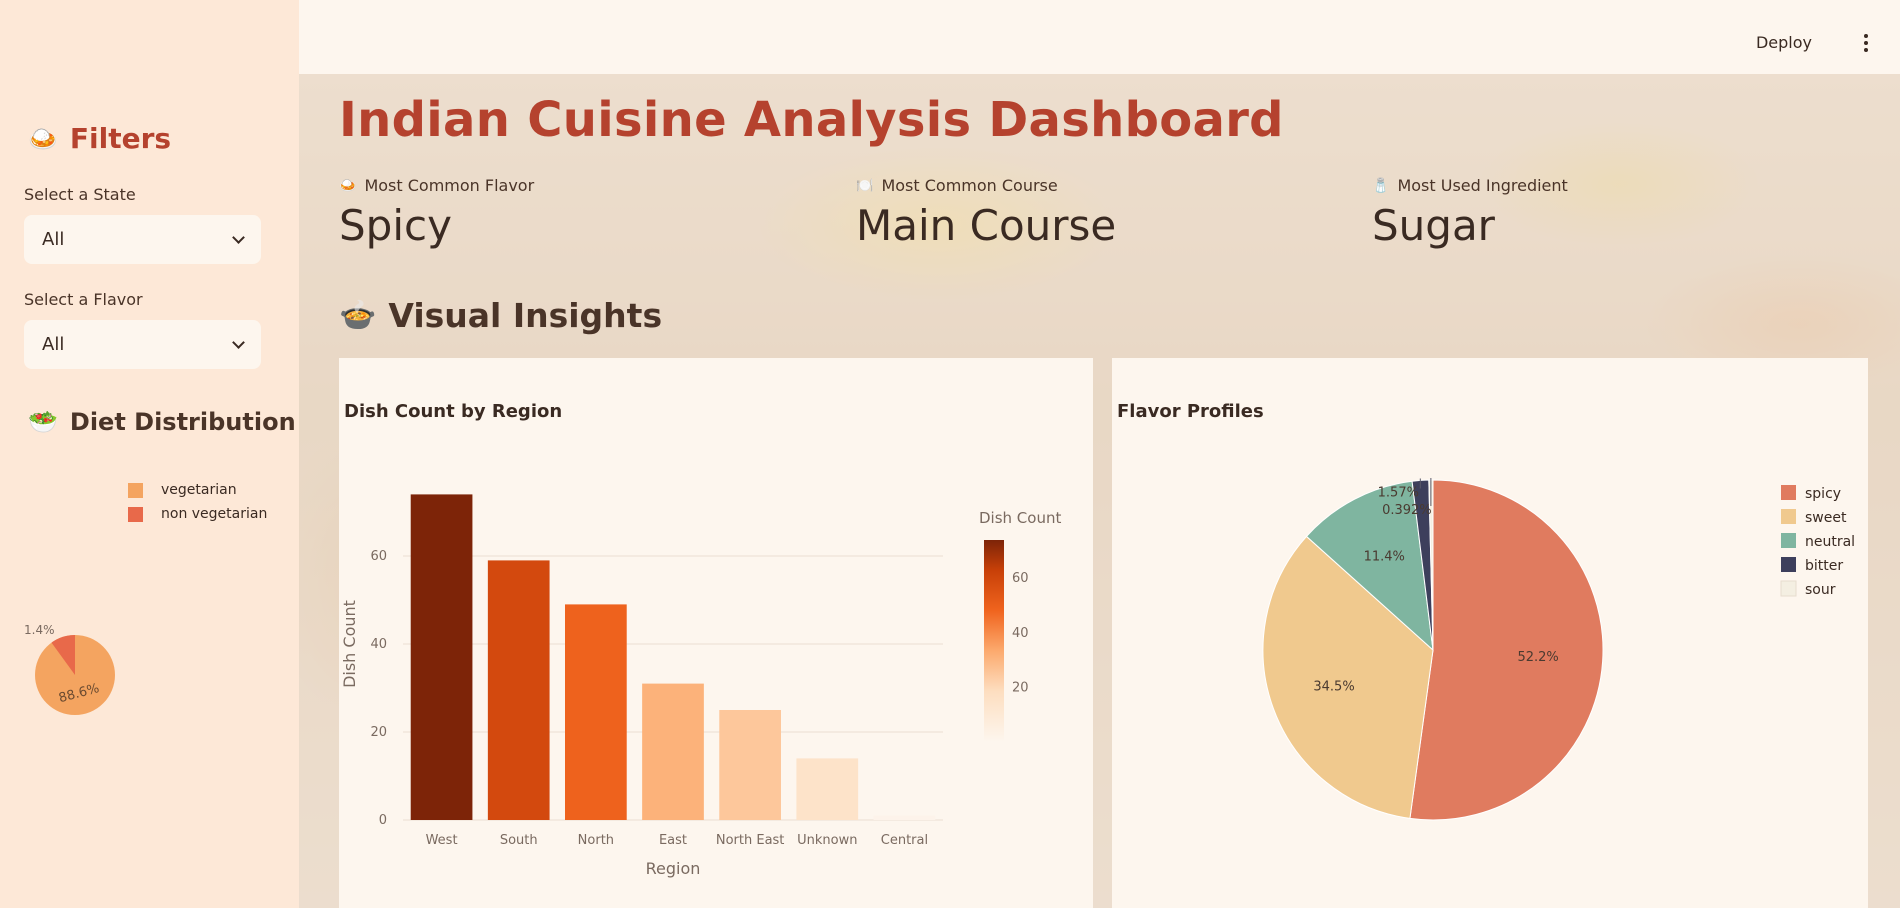 The height and width of the screenshot is (908, 1900). I want to click on legend-item: vegetarian, so click(197, 490).